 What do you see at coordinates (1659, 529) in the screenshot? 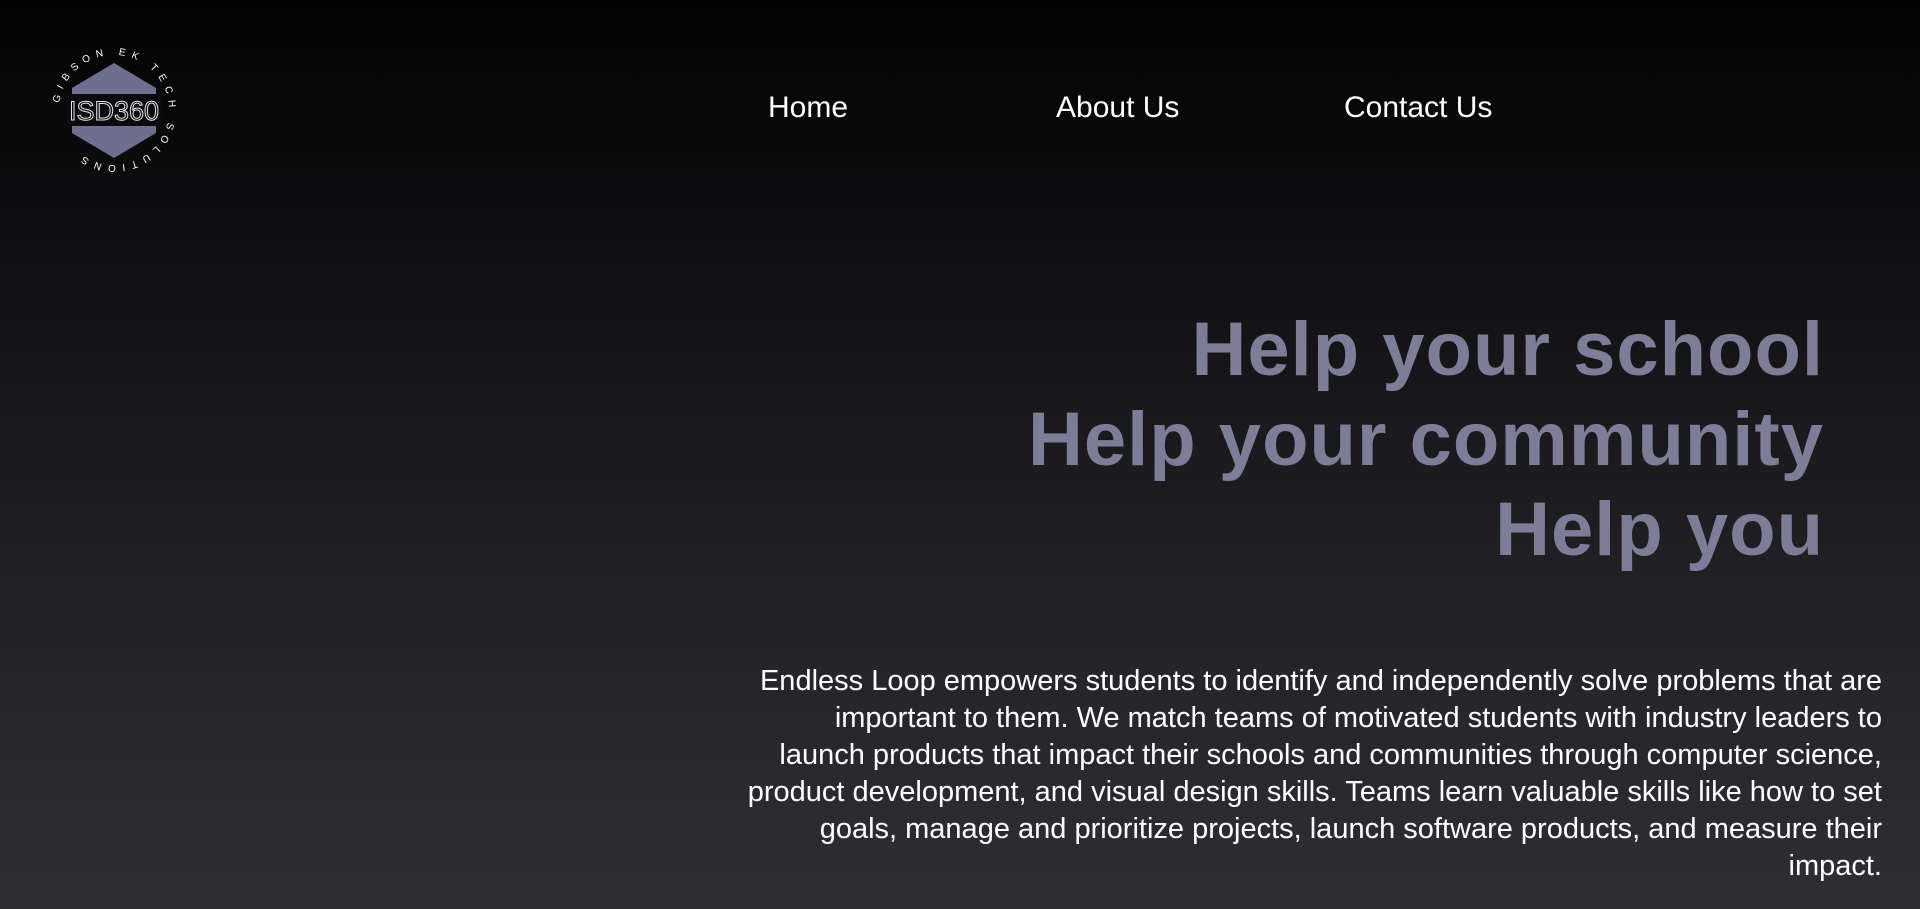
I see `hero-line-you: Help you` at bounding box center [1659, 529].